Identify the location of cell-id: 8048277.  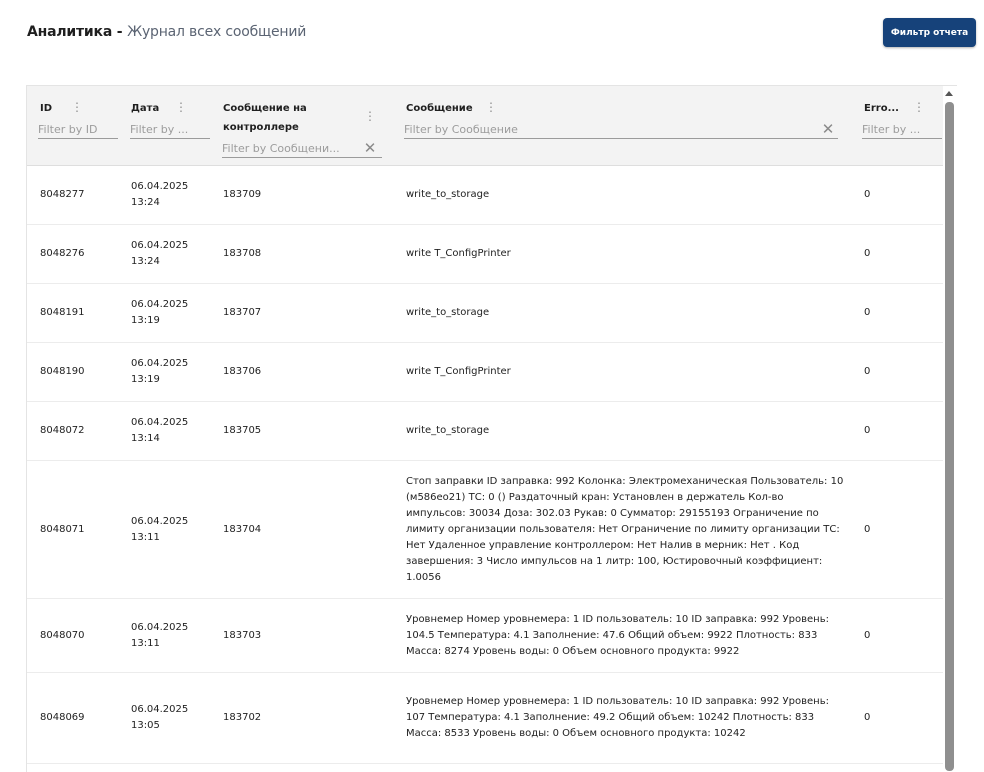
(62, 194).